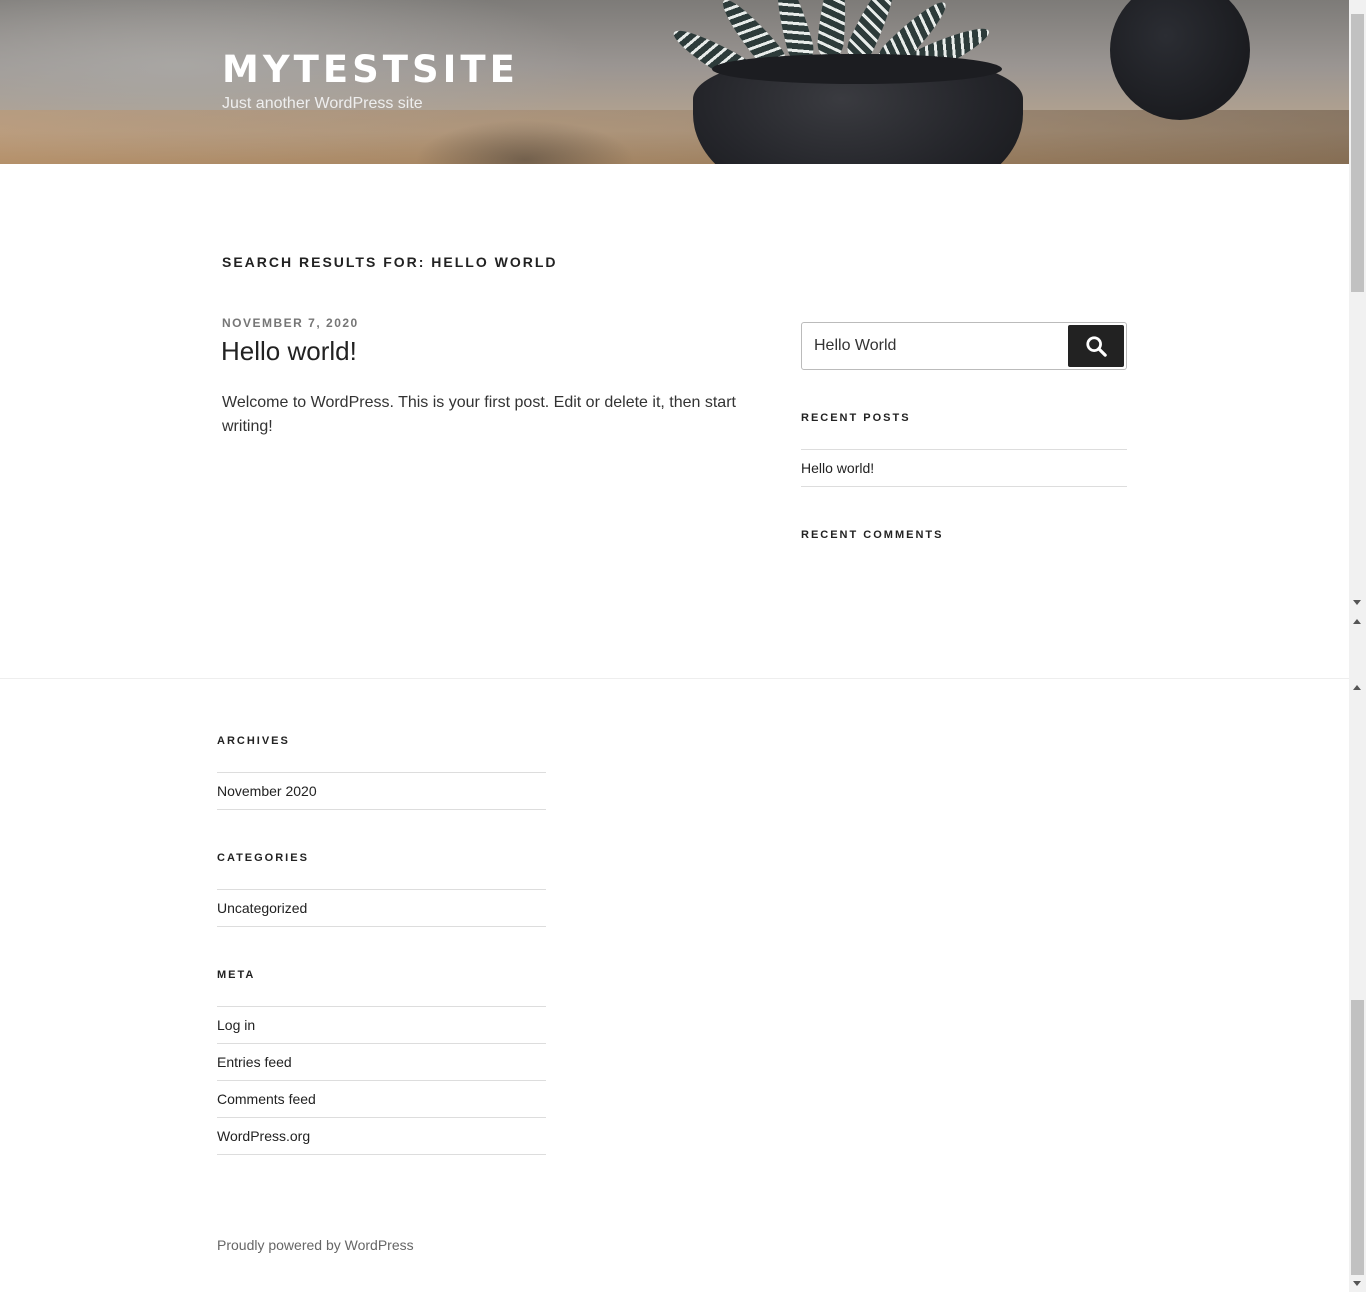 This screenshot has height=1292, width=1366. Describe the element at coordinates (1357, 646) in the screenshot. I see `scrollbar` at that location.